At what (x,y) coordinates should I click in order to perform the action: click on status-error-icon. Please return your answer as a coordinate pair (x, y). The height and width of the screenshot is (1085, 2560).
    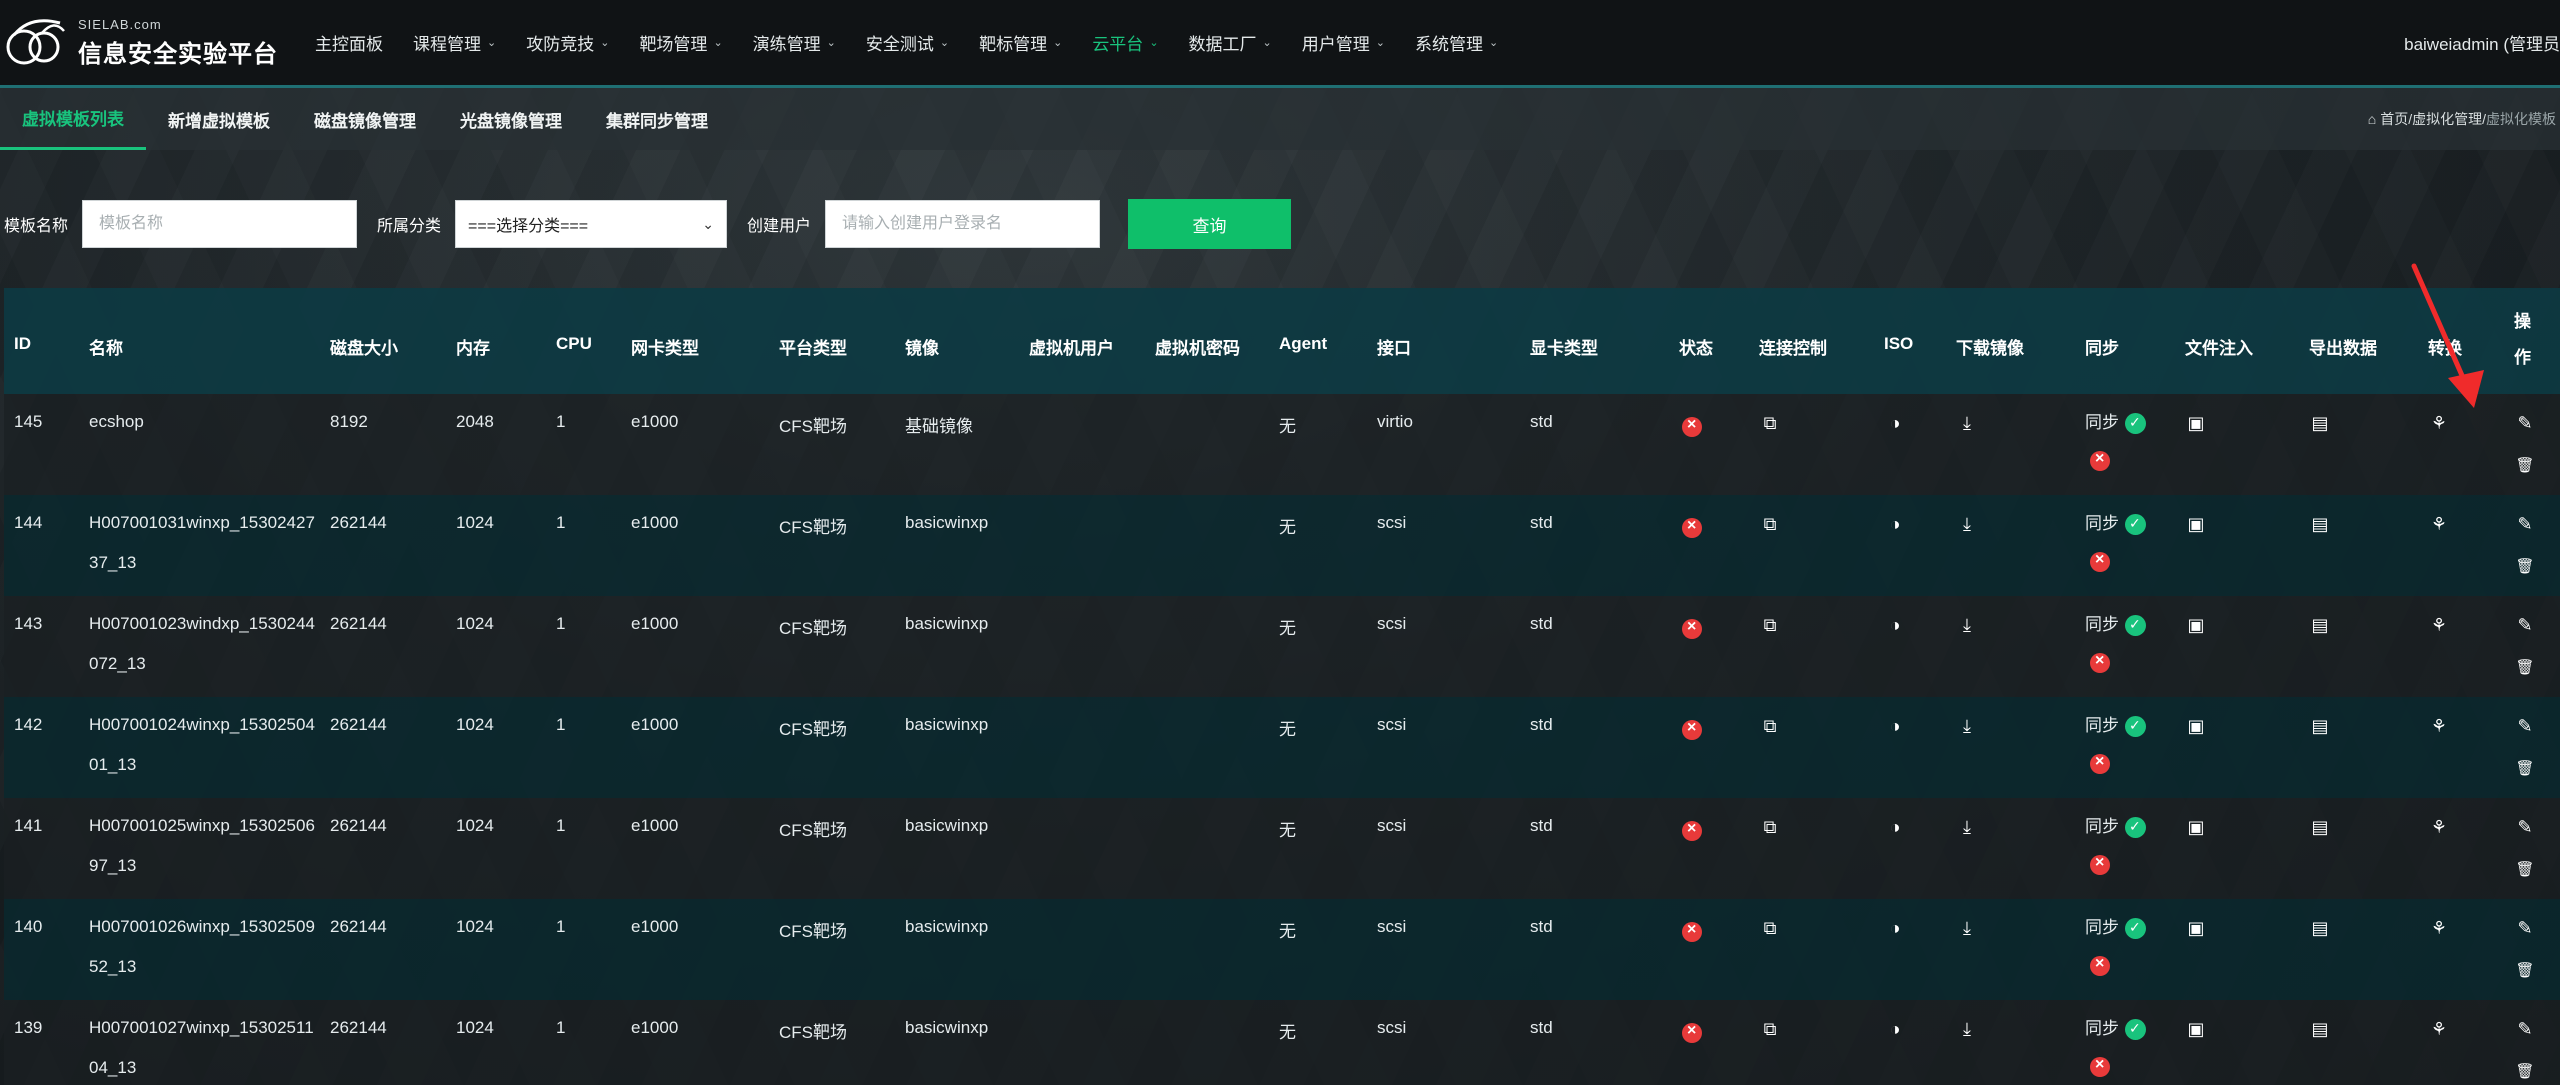
    Looking at the image, I should click on (1692, 932).